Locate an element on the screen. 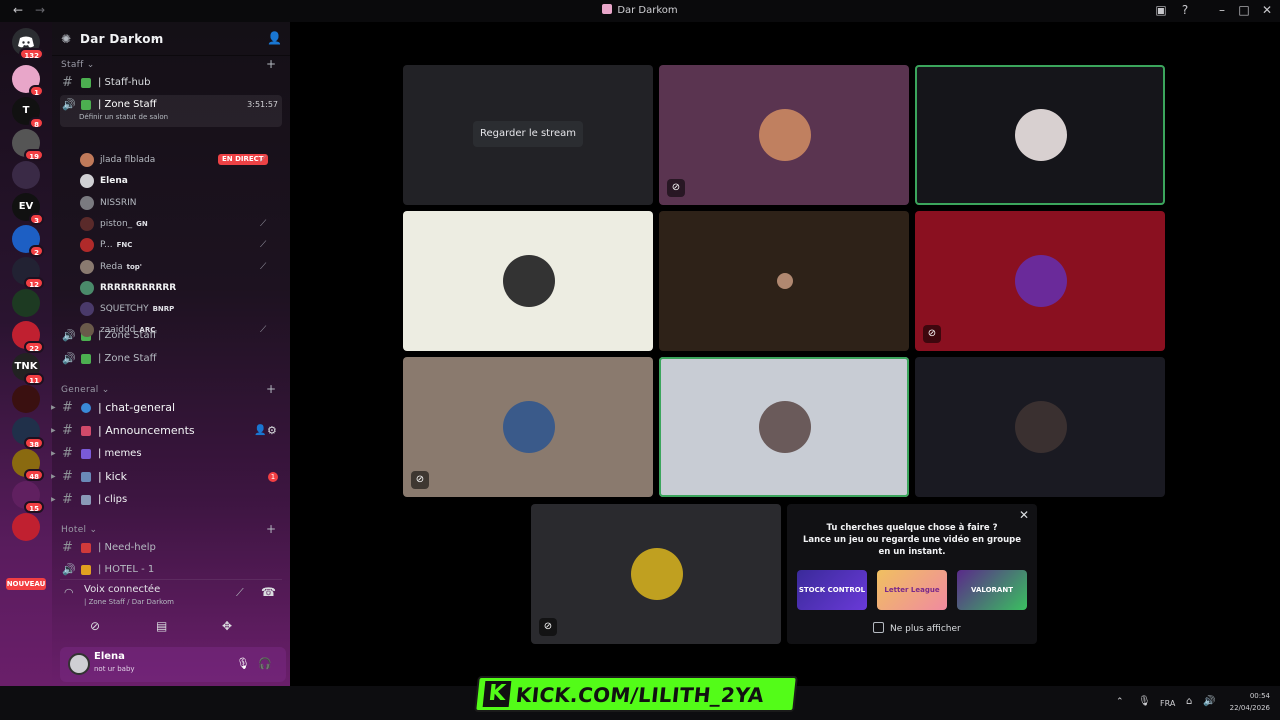  channel-zone-staff-3: 🔊 | Zone Staff is located at coordinates (171, 359).